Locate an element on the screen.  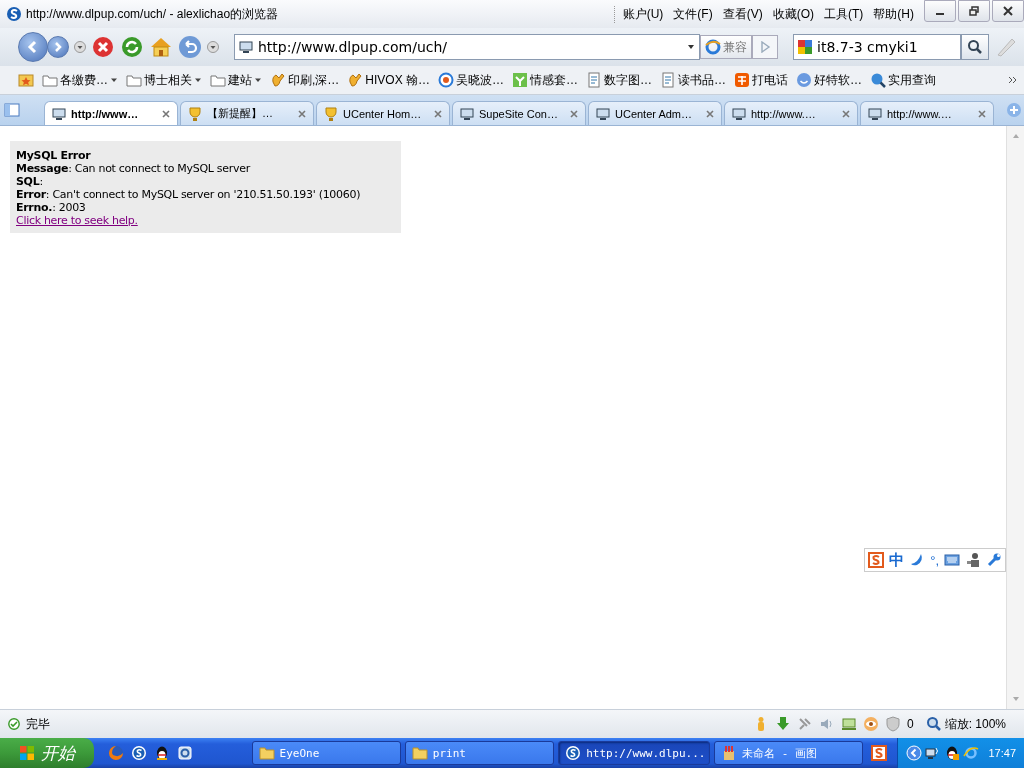
menu-item: 收藏(O) is located at coordinates (793, 14).